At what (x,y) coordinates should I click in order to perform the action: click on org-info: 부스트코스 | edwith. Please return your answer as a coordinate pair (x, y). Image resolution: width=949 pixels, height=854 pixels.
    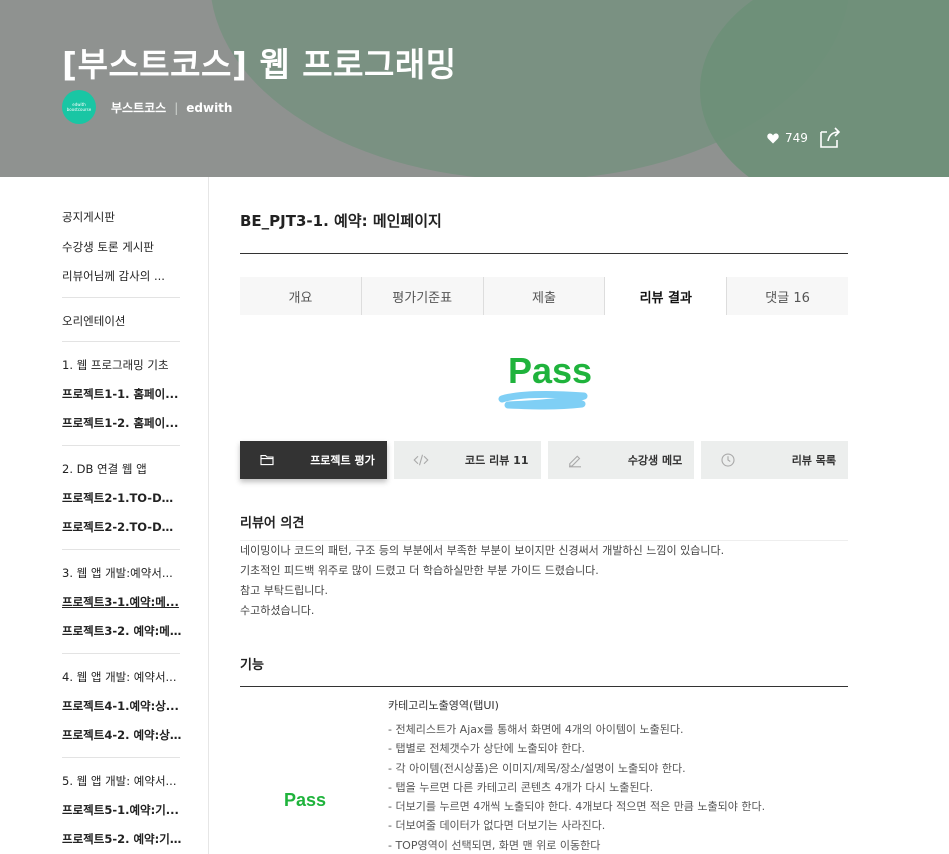
    Looking at the image, I should click on (171, 107).